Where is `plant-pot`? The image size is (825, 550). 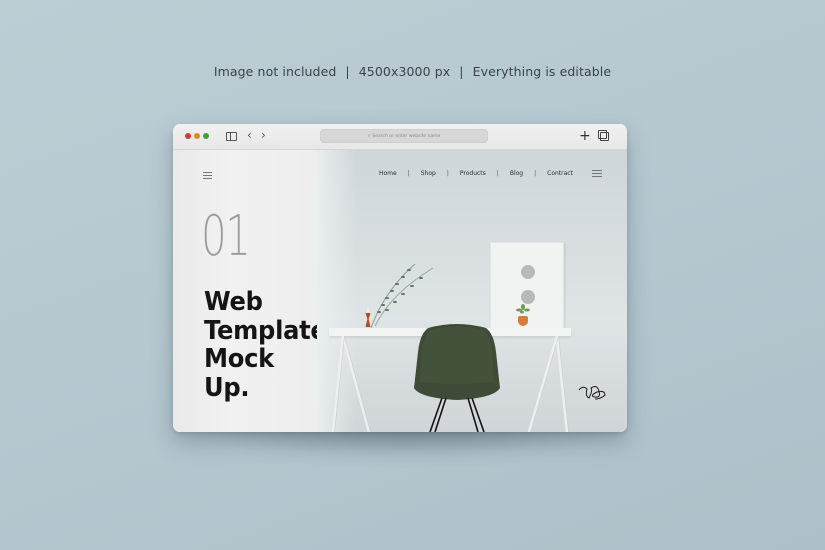 plant-pot is located at coordinates (523, 321).